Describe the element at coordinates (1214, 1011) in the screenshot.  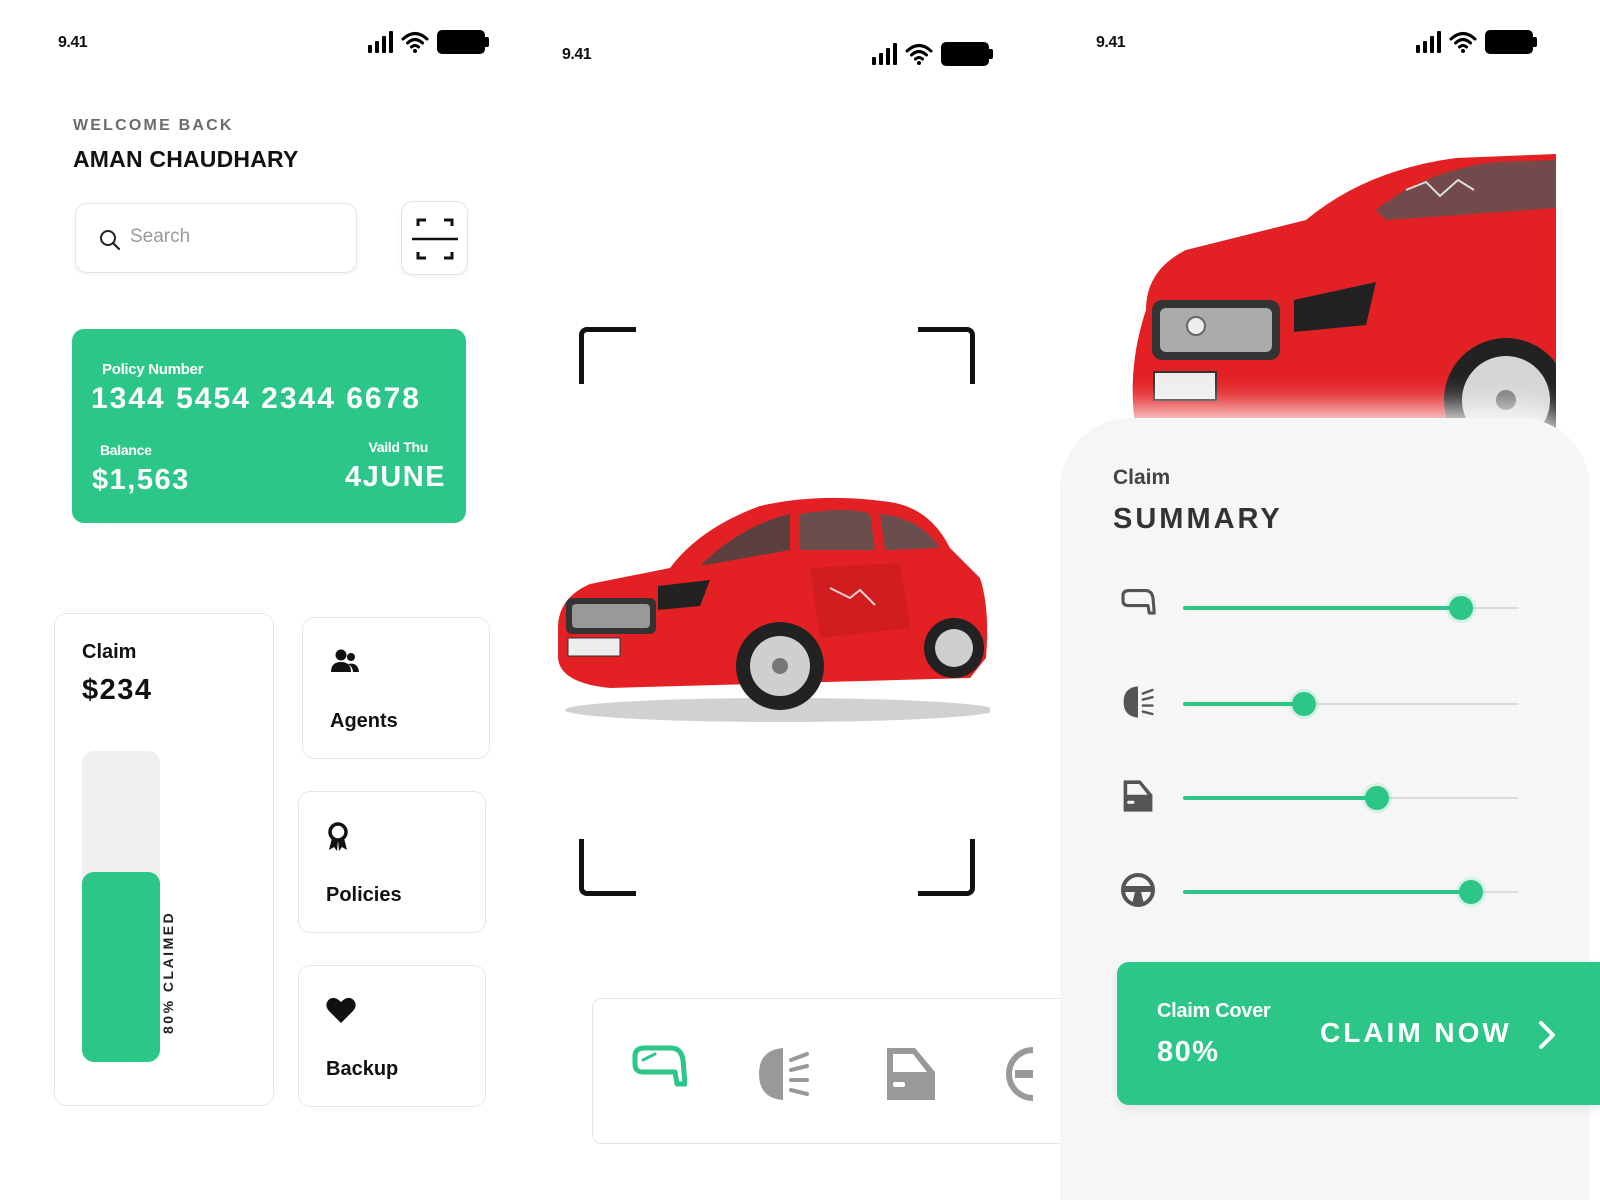
I see `claim-cover-label: Claim Cover` at that location.